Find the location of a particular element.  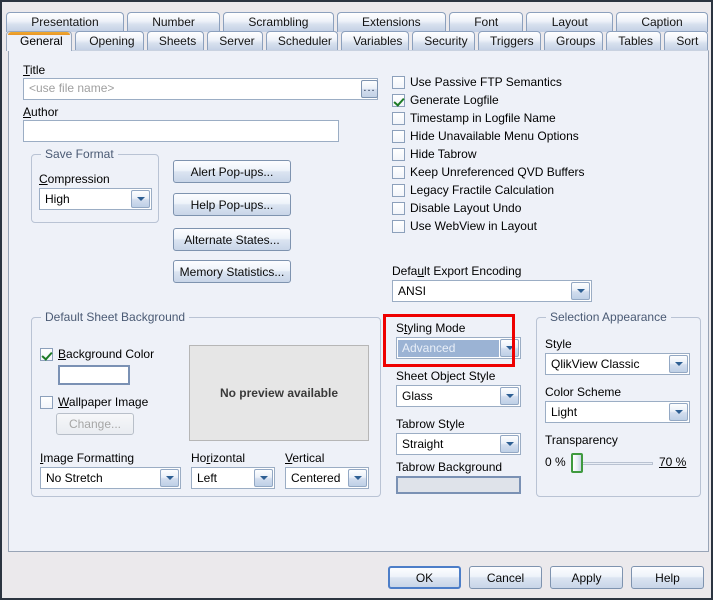

tab-label: Caption is located at coordinates (662, 22).